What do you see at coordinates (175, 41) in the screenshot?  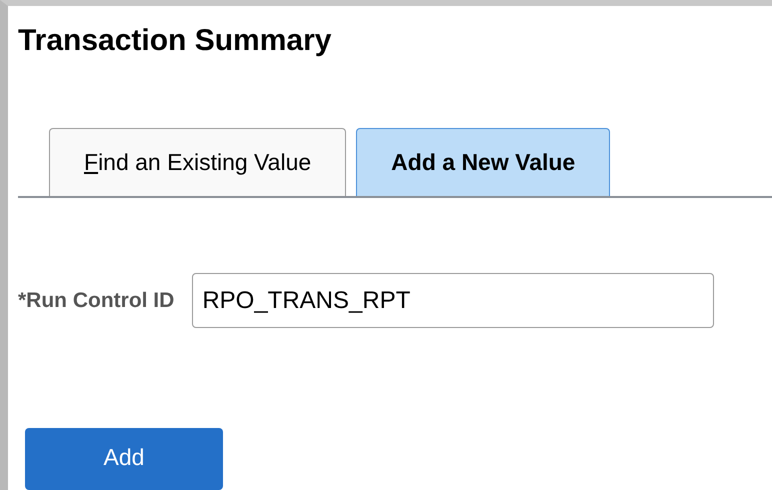 I see `page-title: Transaction Summary` at bounding box center [175, 41].